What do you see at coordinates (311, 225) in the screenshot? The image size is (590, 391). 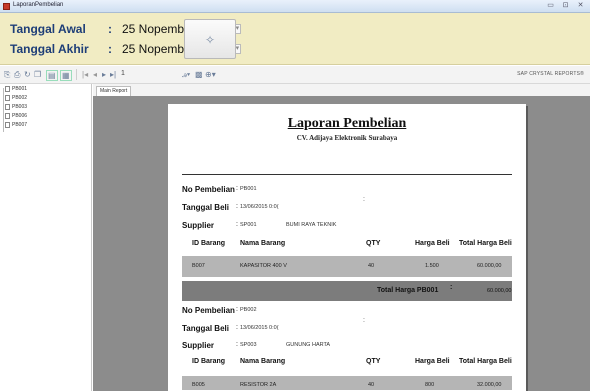 I see `supplier-name-value: BUMI RAYA TEKNIK` at bounding box center [311, 225].